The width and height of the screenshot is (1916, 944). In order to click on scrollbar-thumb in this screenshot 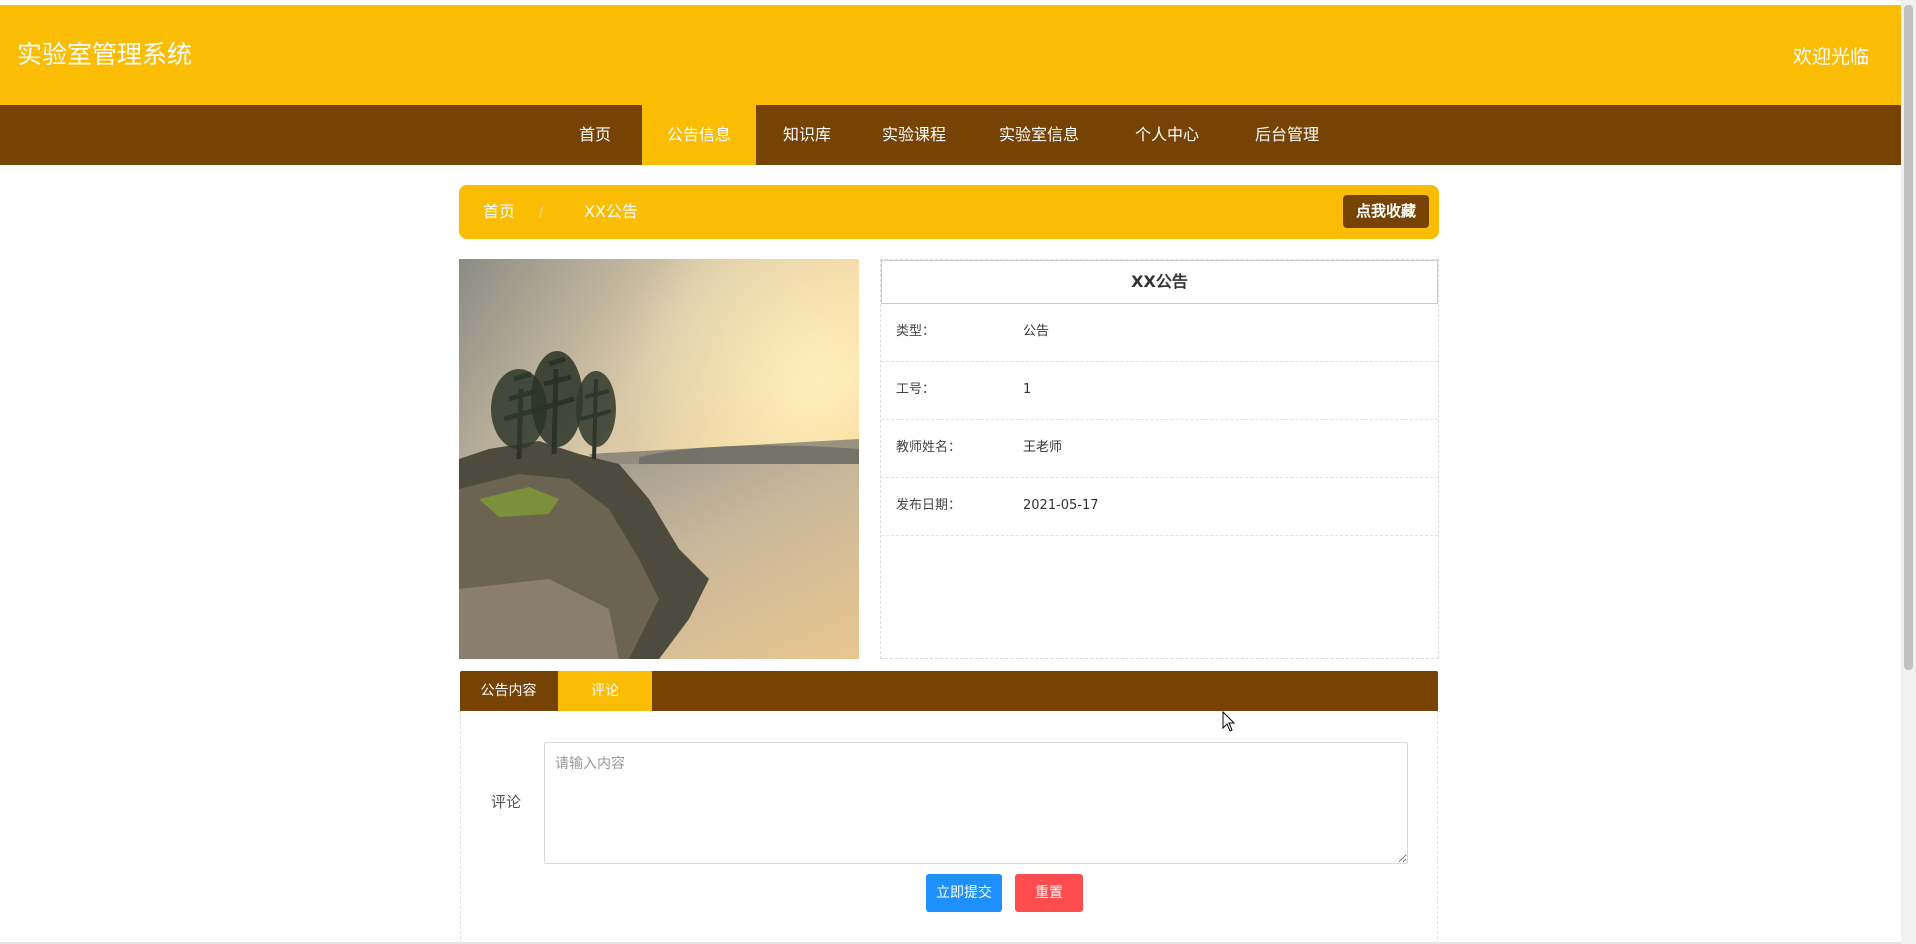, I will do `click(1908, 337)`.